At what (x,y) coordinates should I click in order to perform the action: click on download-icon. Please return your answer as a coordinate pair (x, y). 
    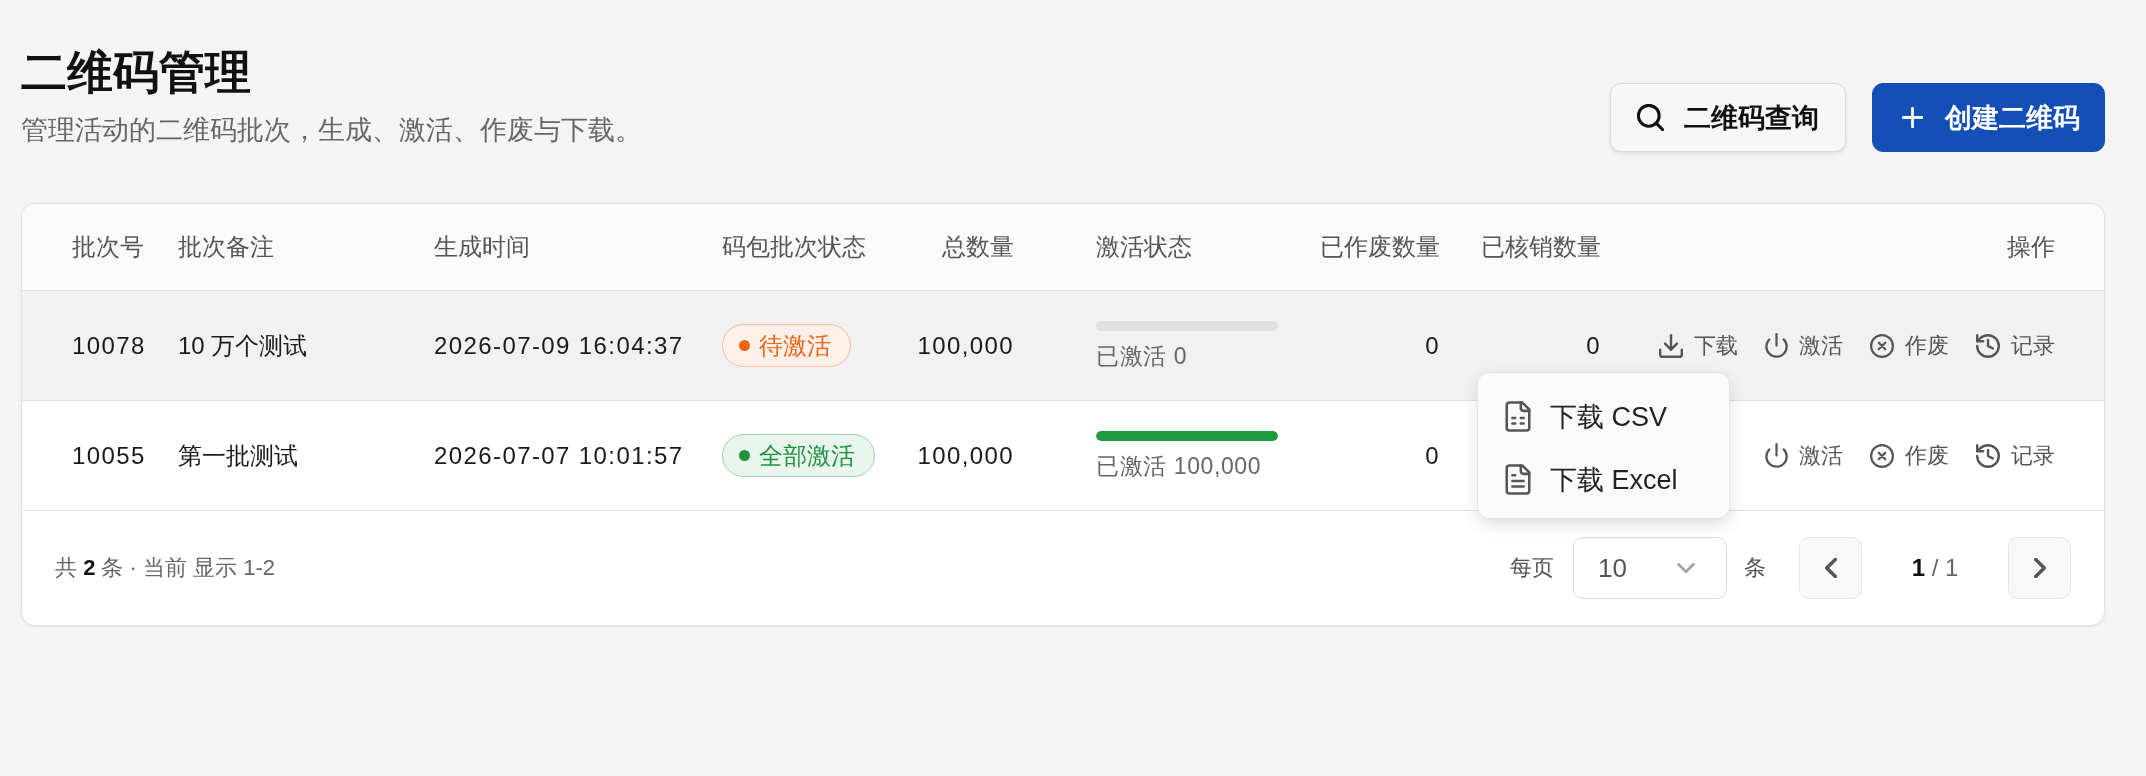
    Looking at the image, I should click on (1671, 345).